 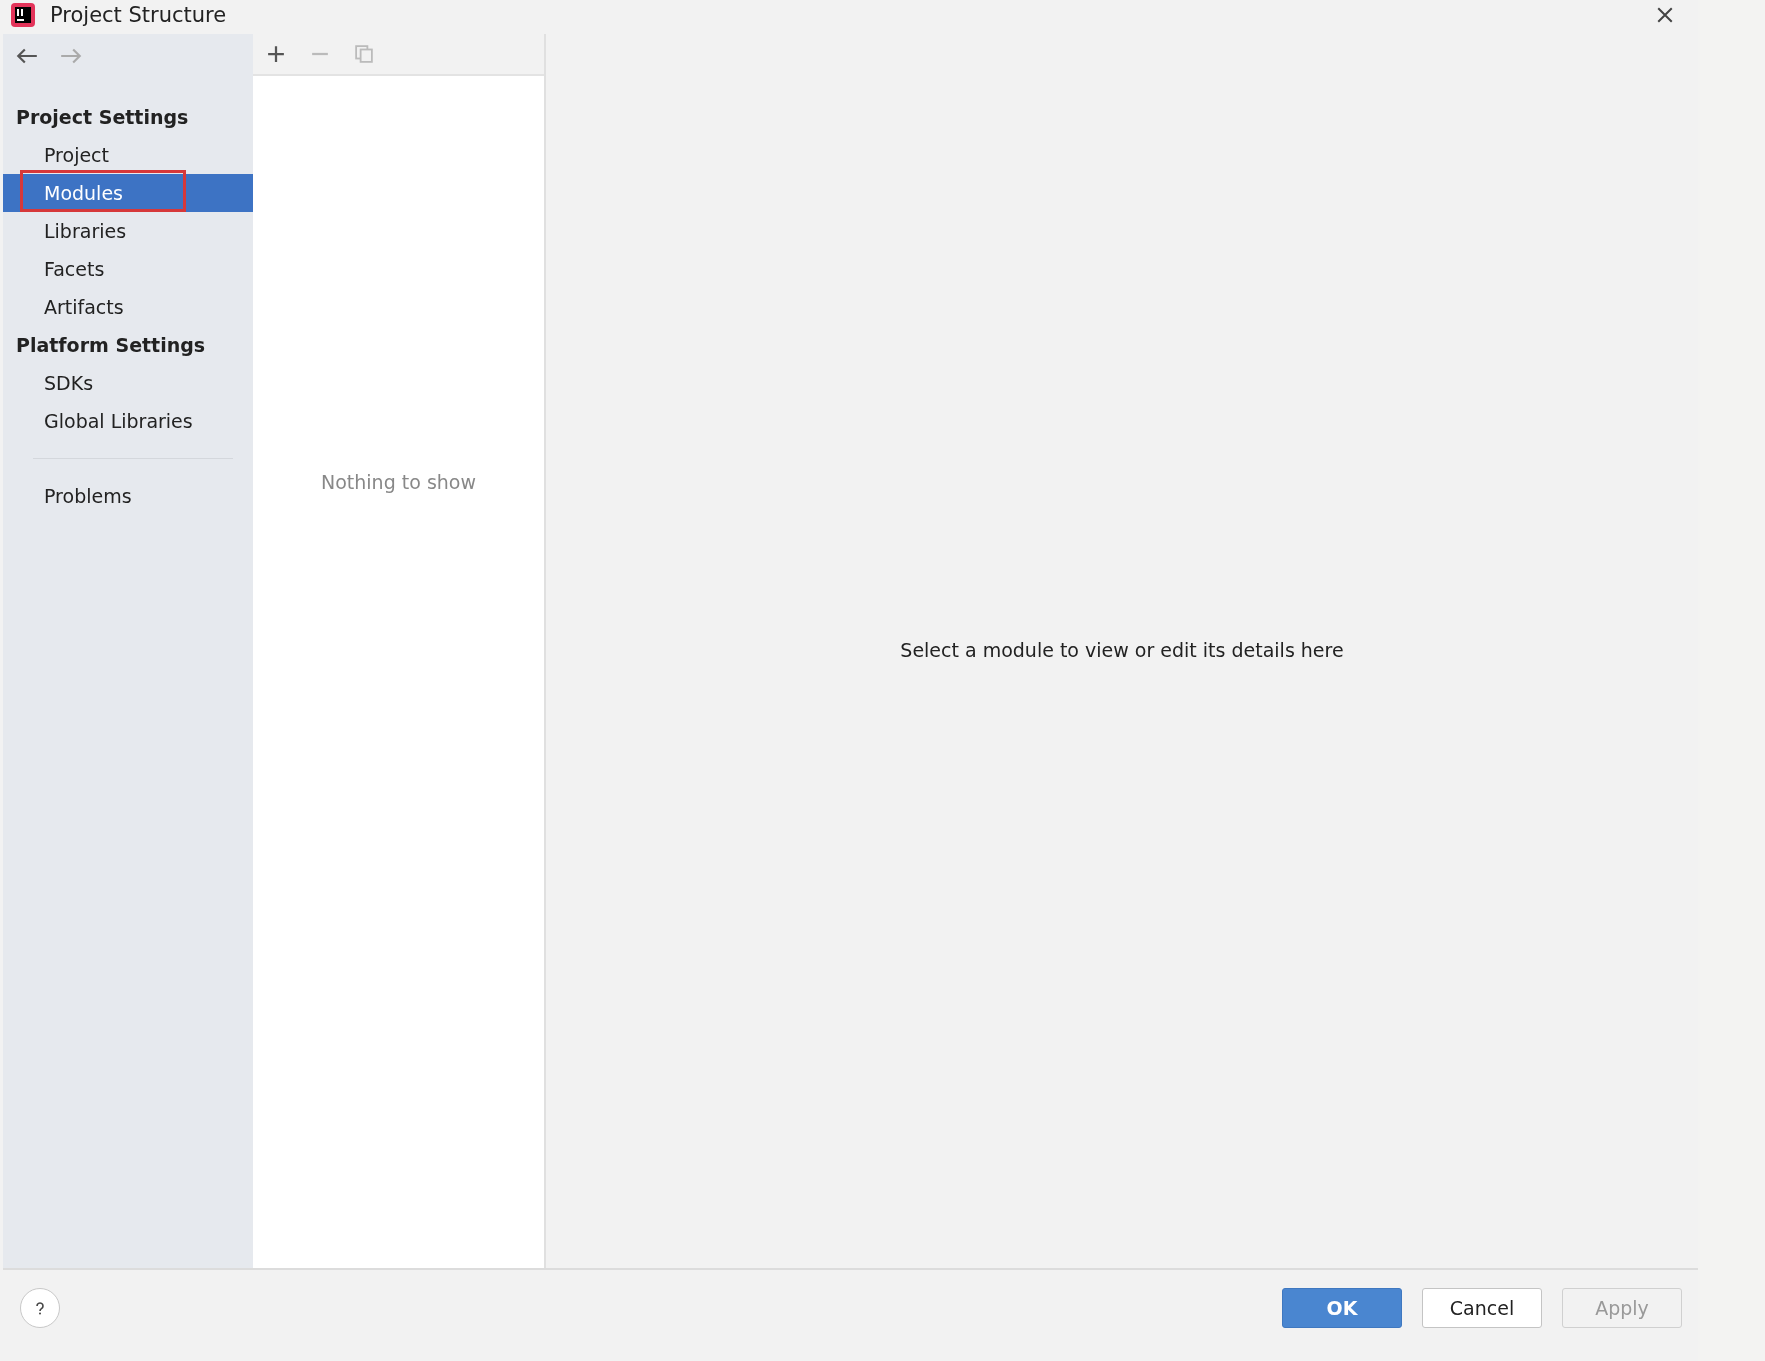 What do you see at coordinates (128, 269) in the screenshot?
I see `sidebar-item: Facets` at bounding box center [128, 269].